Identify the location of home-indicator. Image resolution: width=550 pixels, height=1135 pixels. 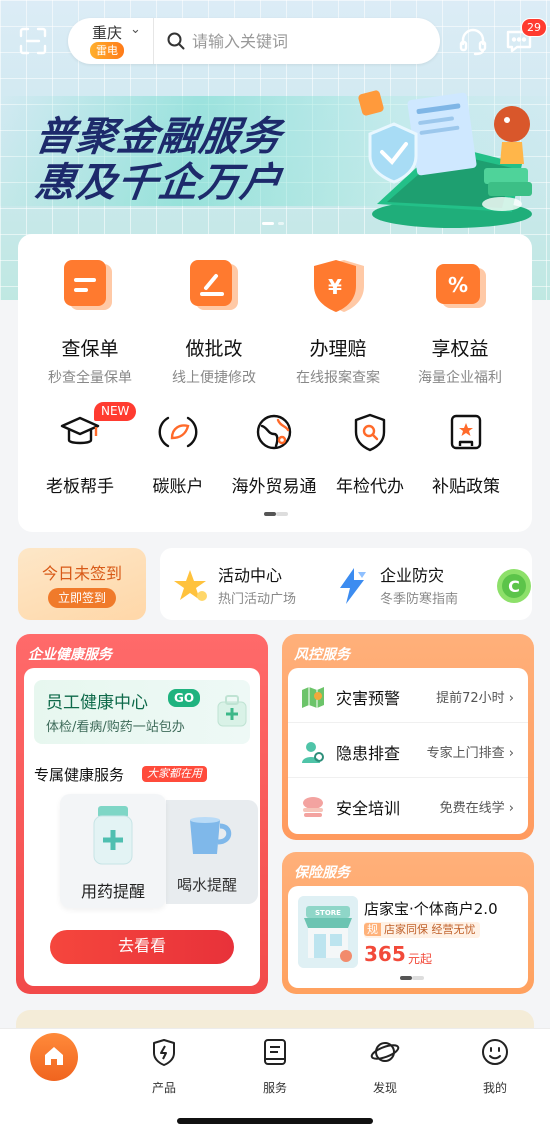
(275, 1121).